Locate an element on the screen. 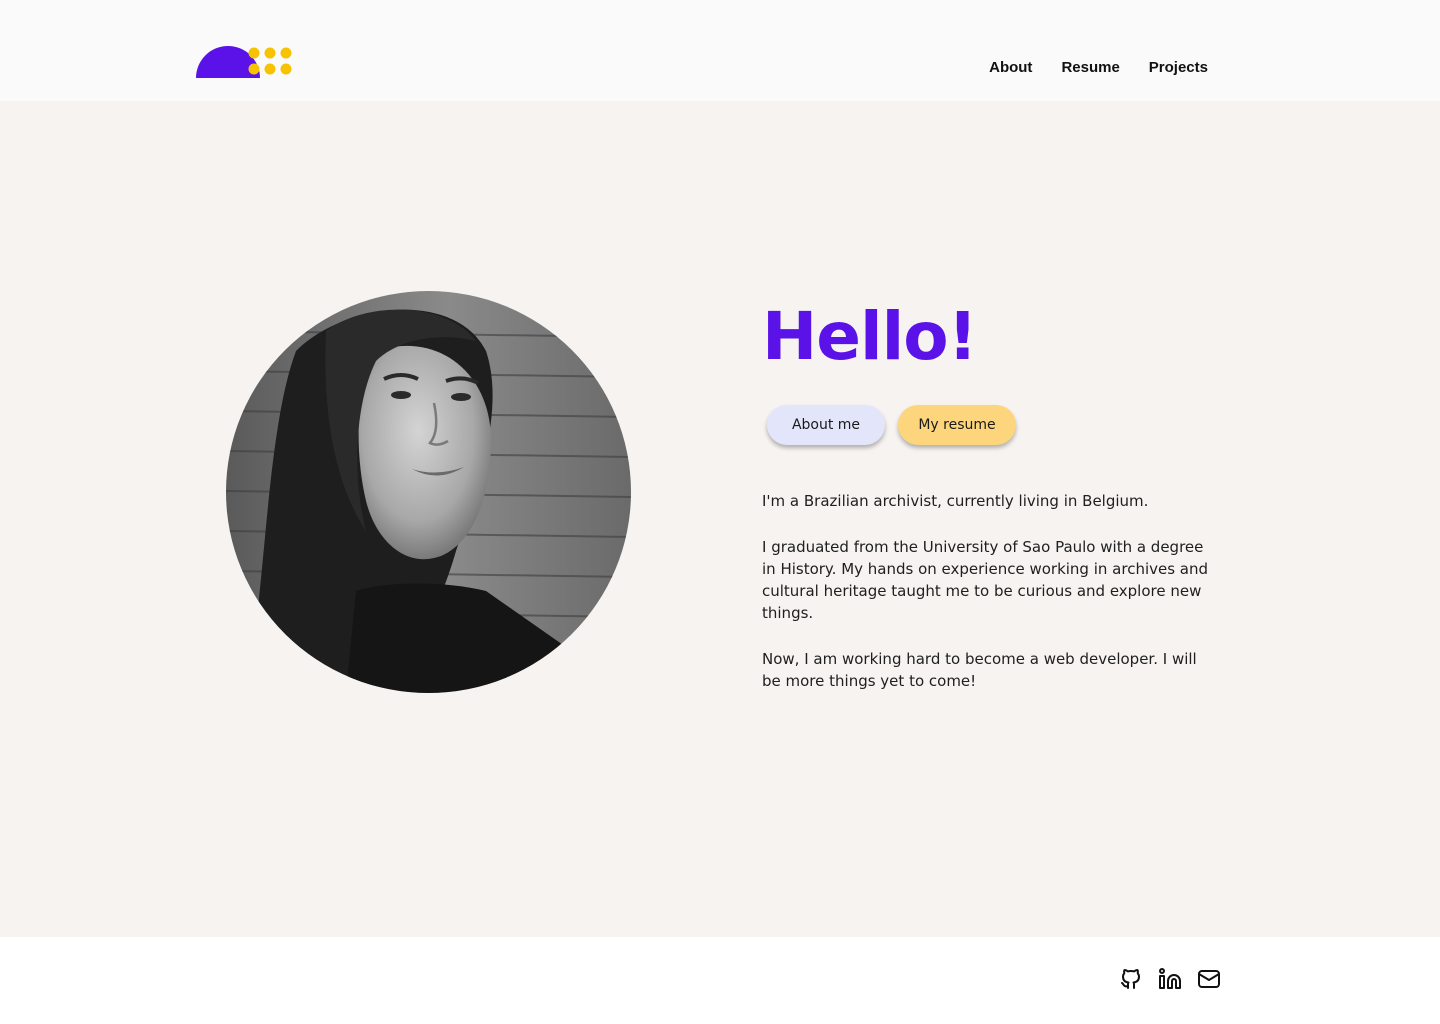 The height and width of the screenshot is (1024, 1440). mail-icon is located at coordinates (1209, 979).